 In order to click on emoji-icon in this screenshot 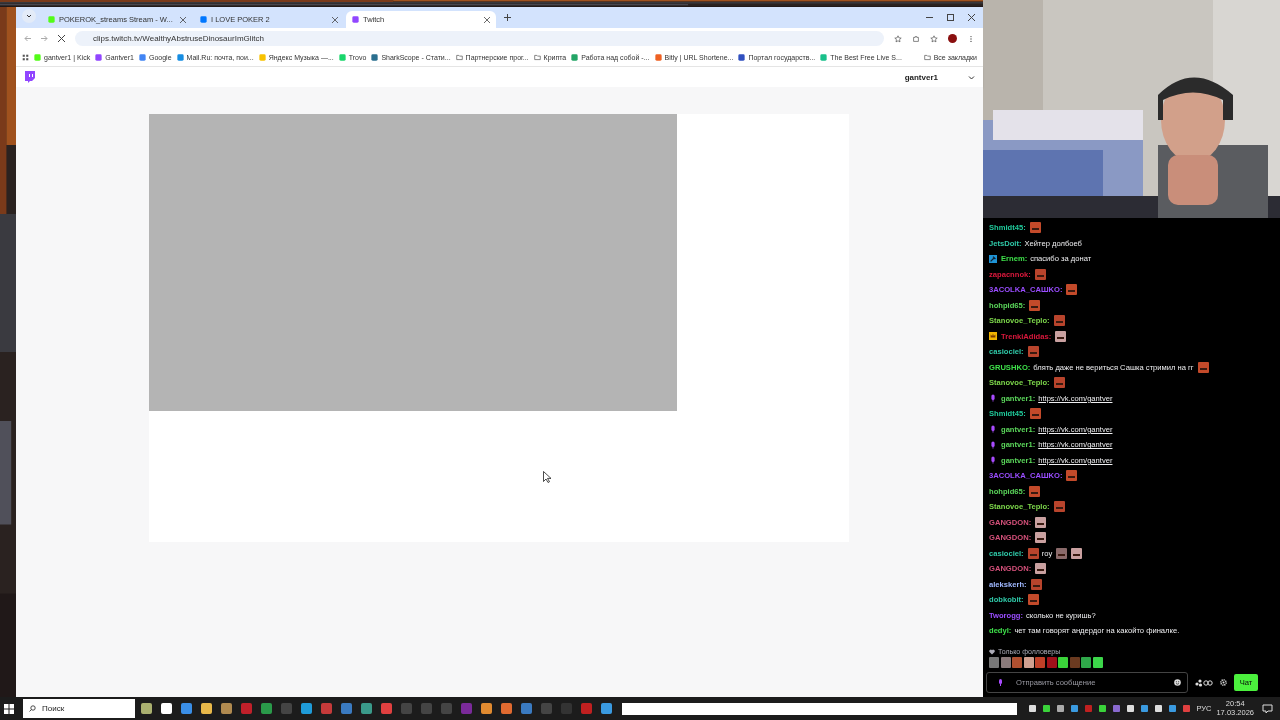, I will do `click(1177, 682)`.